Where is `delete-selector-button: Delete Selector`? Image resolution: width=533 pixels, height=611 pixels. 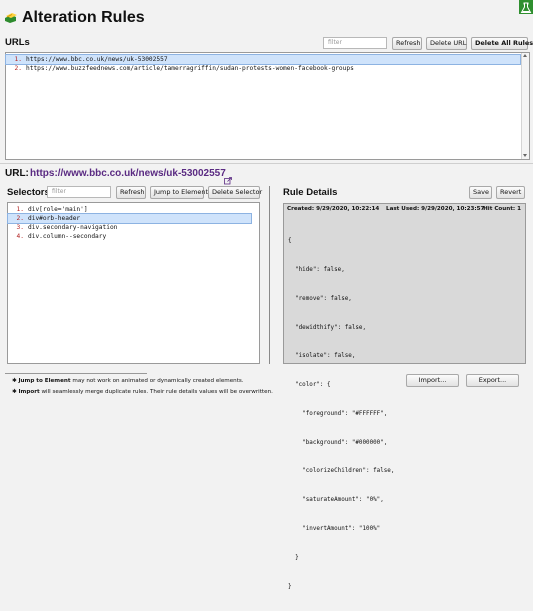 delete-selector-button: Delete Selector is located at coordinates (235, 192).